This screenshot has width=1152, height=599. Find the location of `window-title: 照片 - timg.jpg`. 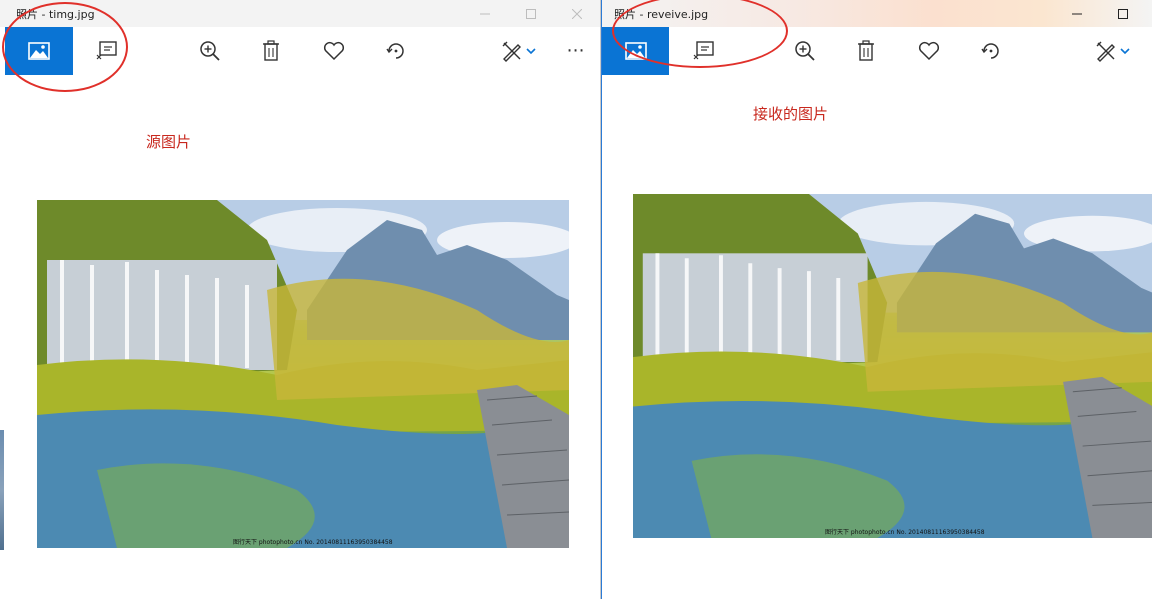

window-title: 照片 - timg.jpg is located at coordinates (55, 14).